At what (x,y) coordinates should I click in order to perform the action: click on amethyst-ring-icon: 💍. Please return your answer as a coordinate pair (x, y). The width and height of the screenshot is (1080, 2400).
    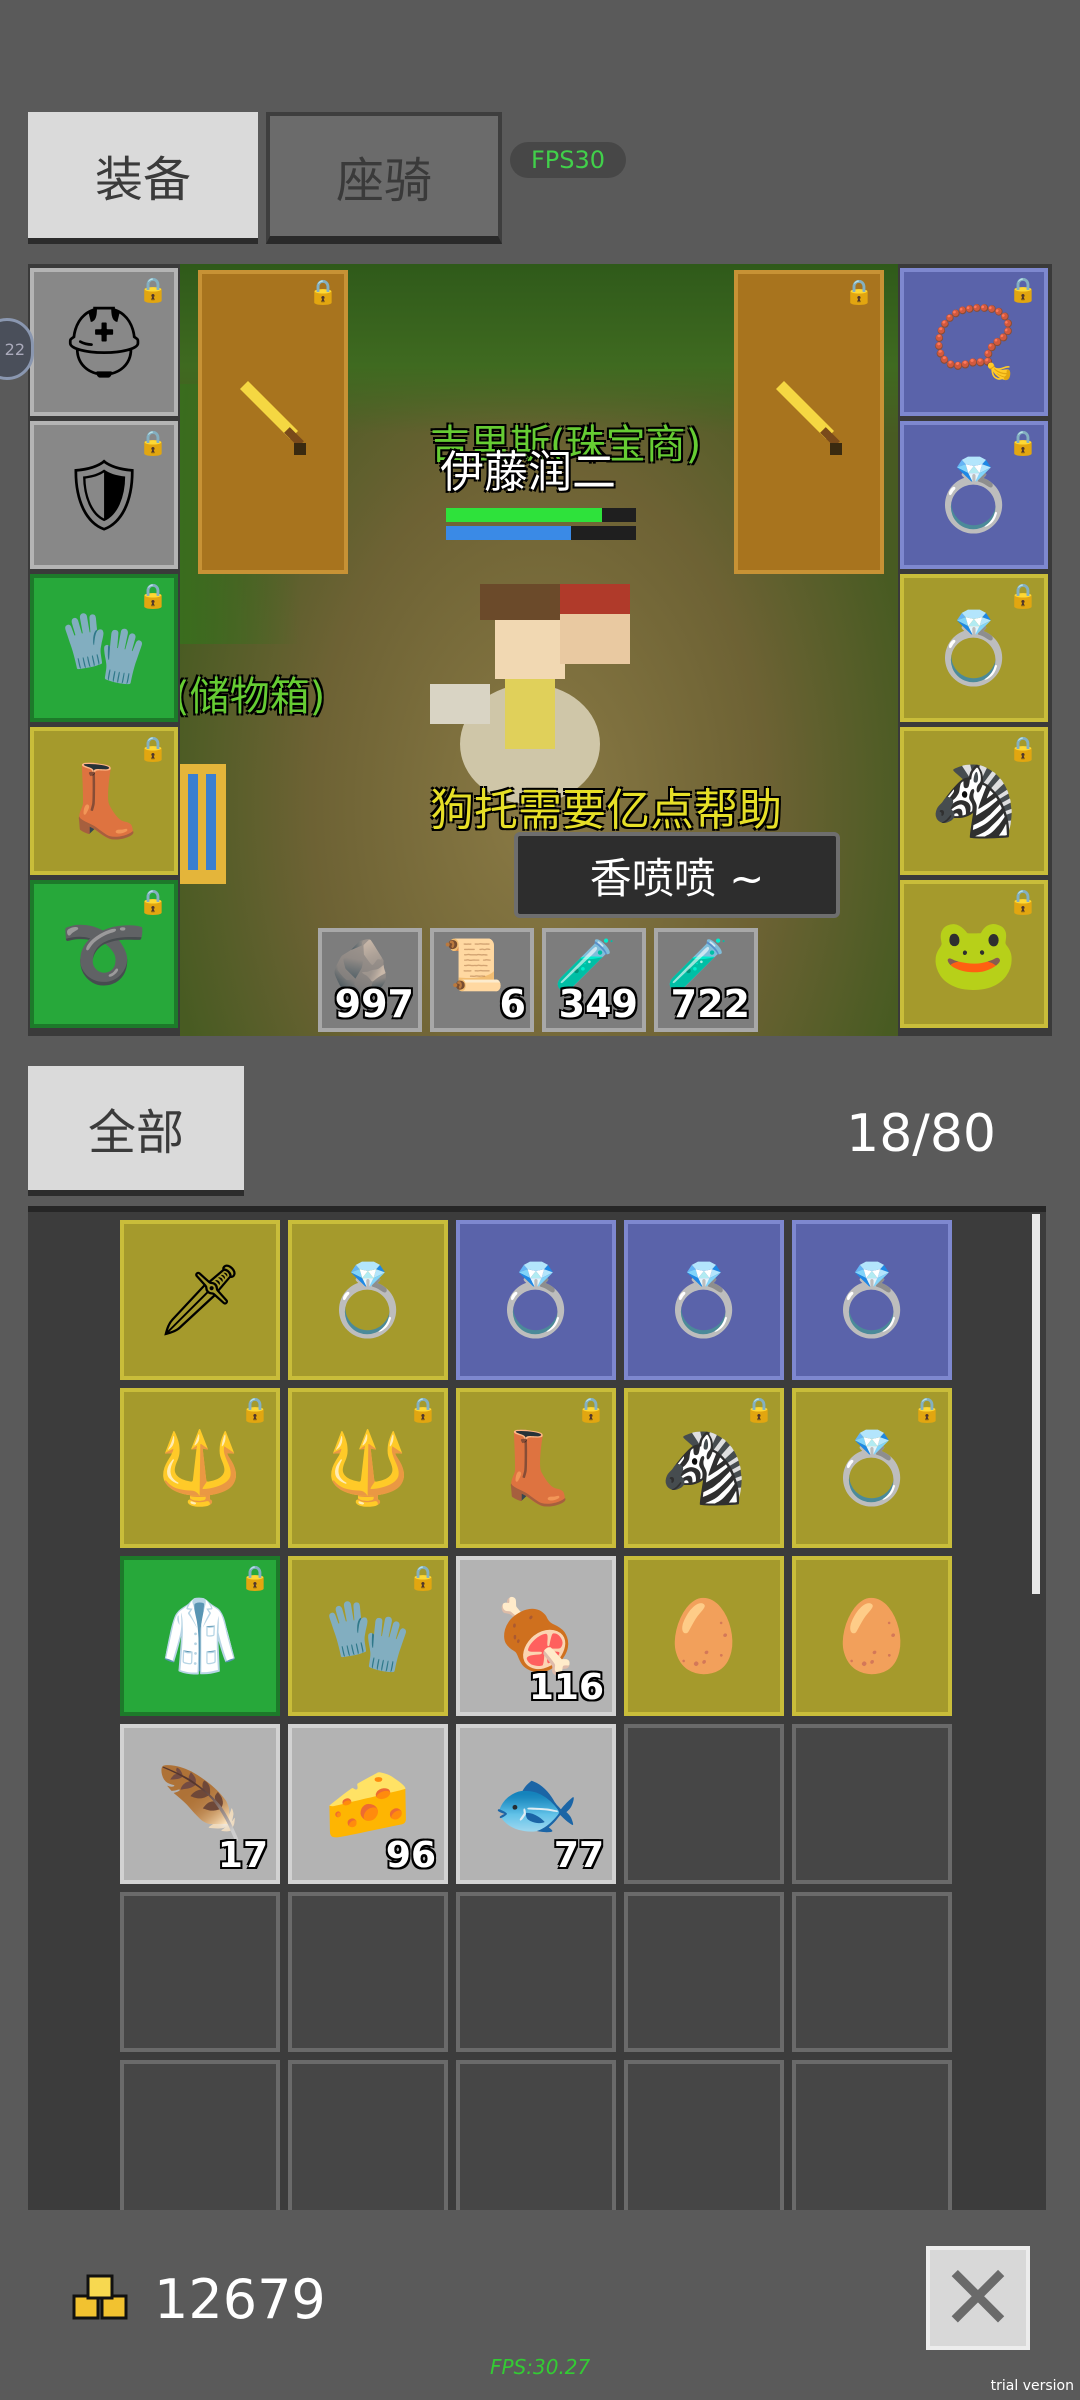
    Looking at the image, I should click on (872, 1468).